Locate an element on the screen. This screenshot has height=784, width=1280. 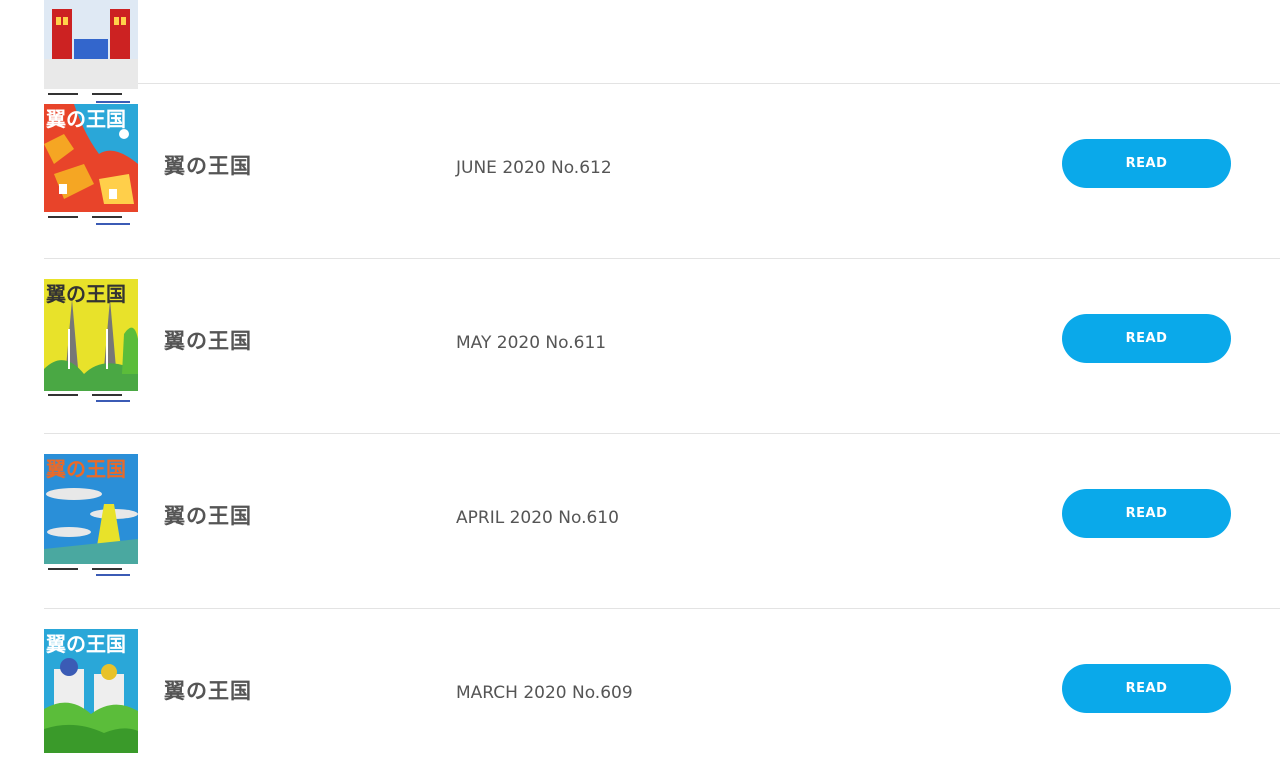
issue-row is located at coordinates (662, 56).